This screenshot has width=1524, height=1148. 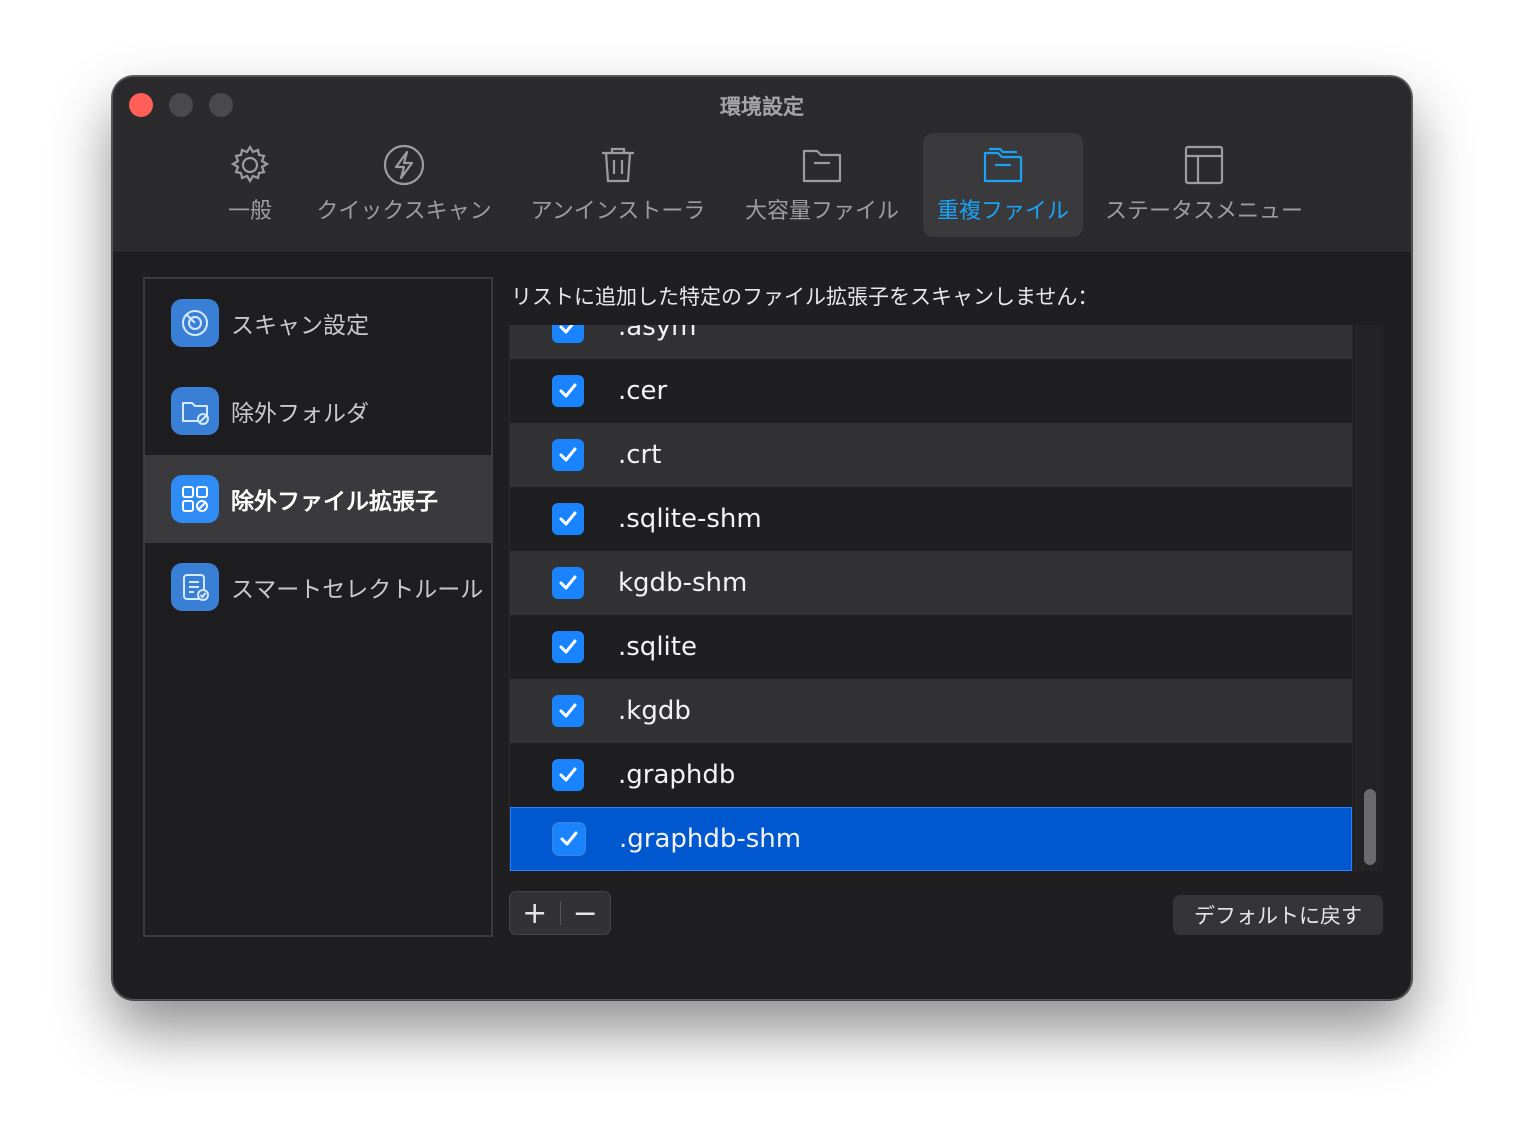 I want to click on list-item: .asym, so click(x=931, y=342).